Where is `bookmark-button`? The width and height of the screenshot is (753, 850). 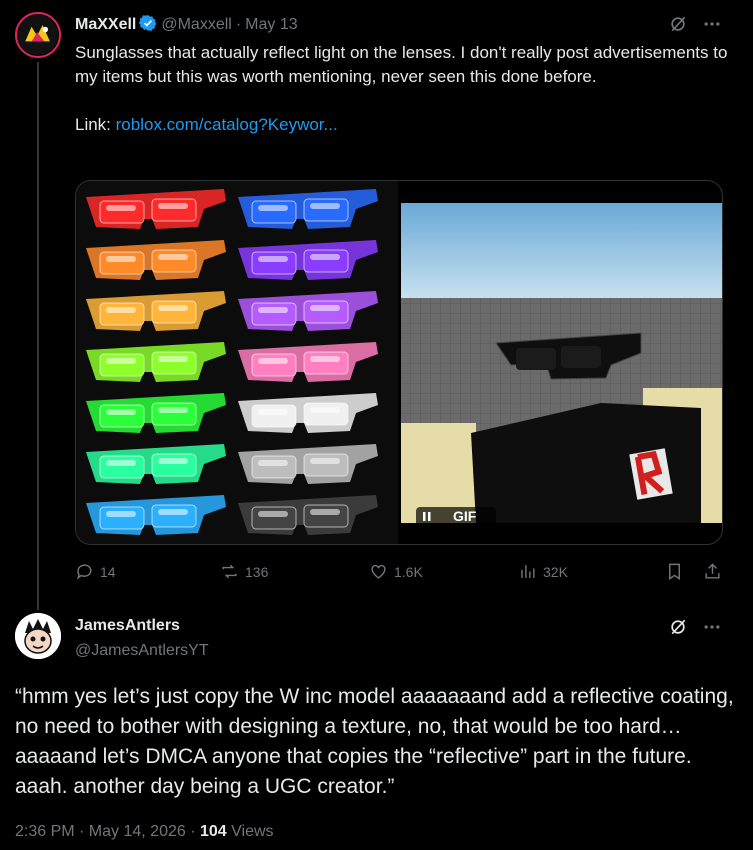 bookmark-button is located at coordinates (674, 571).